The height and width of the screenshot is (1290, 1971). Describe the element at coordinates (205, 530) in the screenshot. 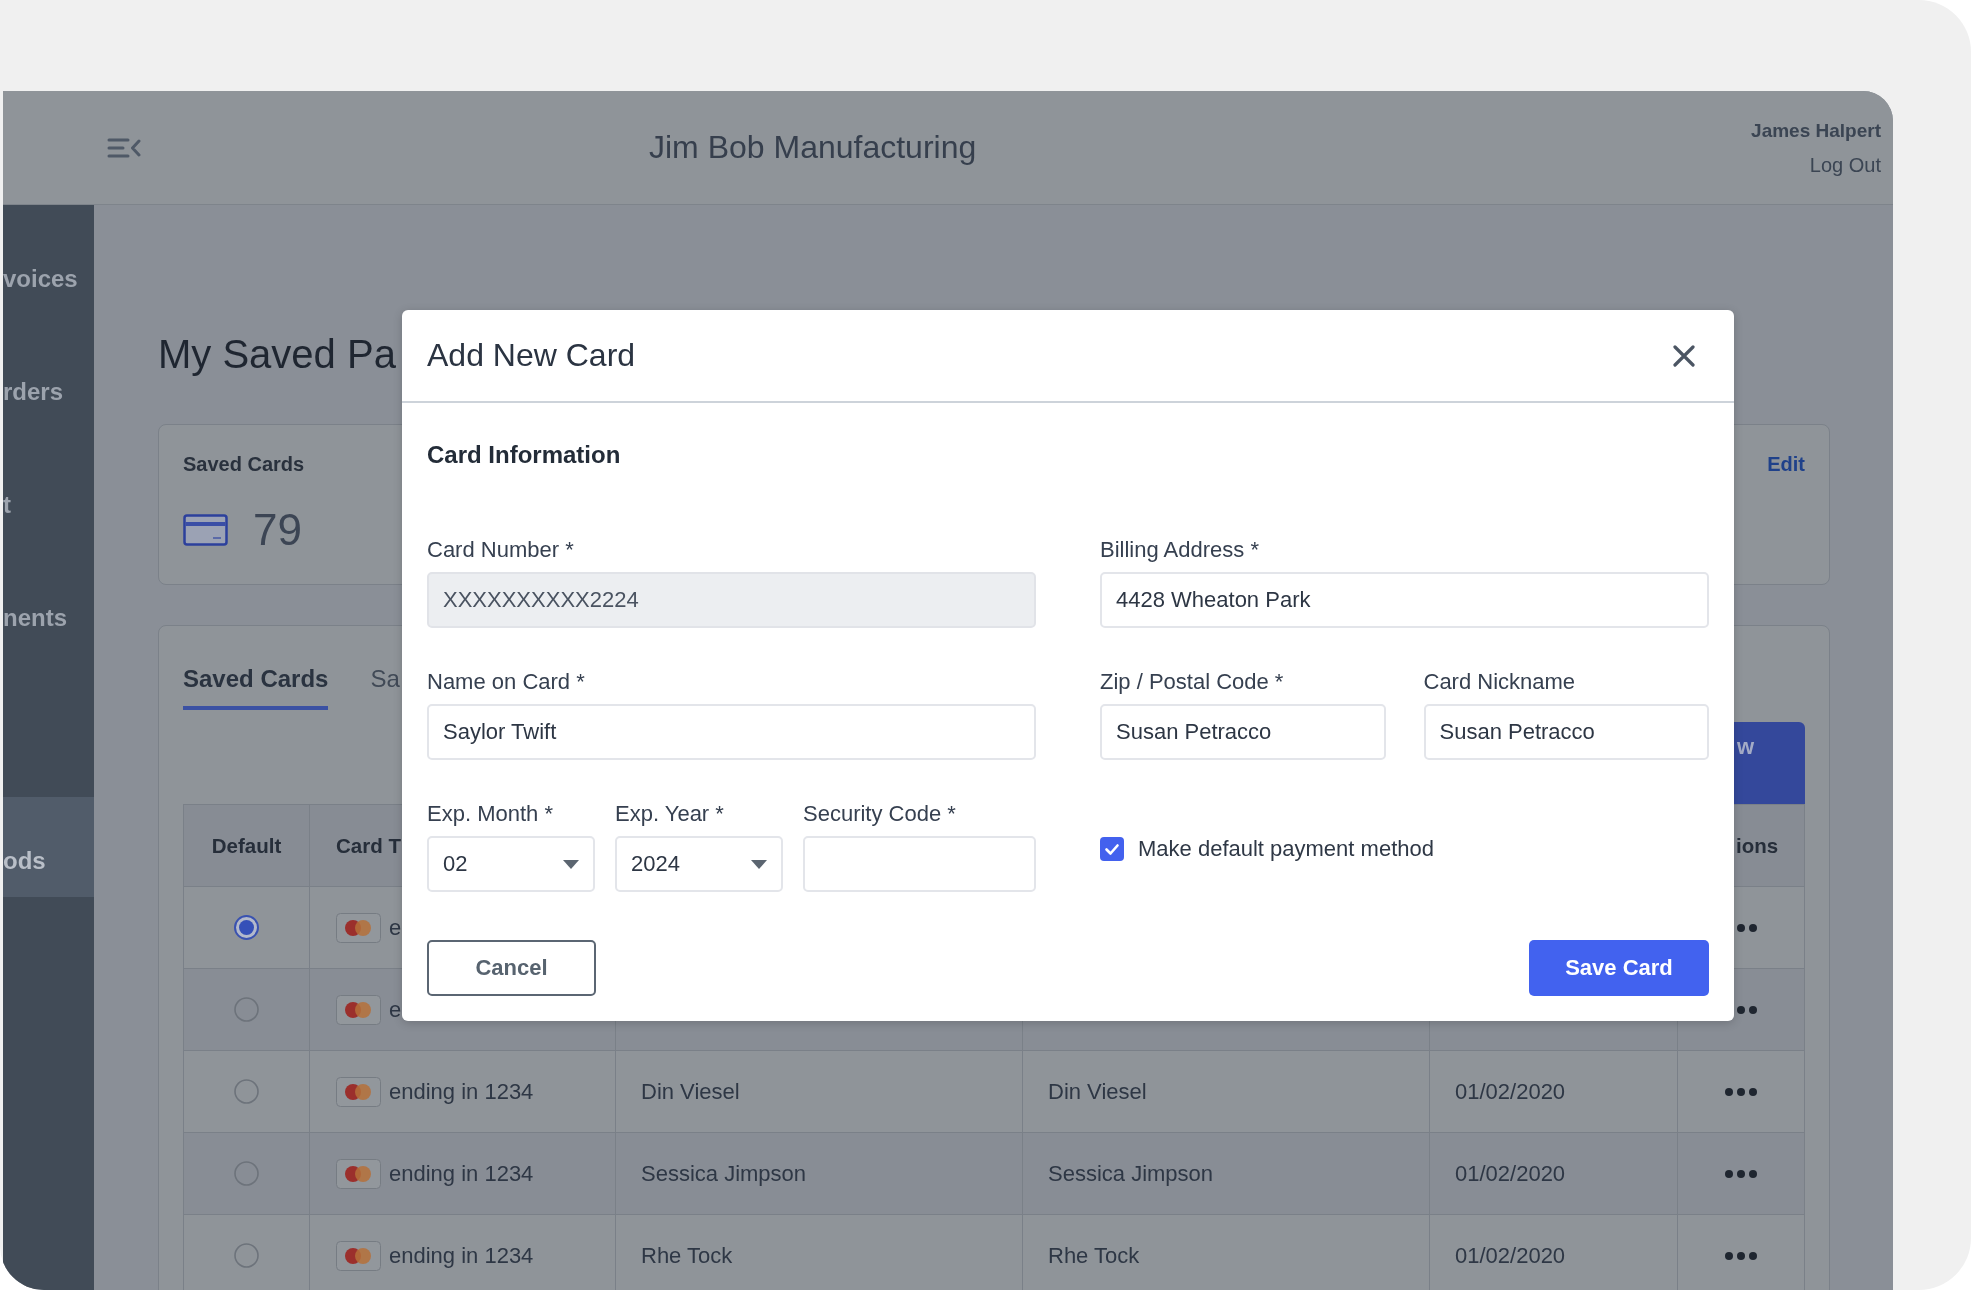

I see `credit-card-icon` at that location.